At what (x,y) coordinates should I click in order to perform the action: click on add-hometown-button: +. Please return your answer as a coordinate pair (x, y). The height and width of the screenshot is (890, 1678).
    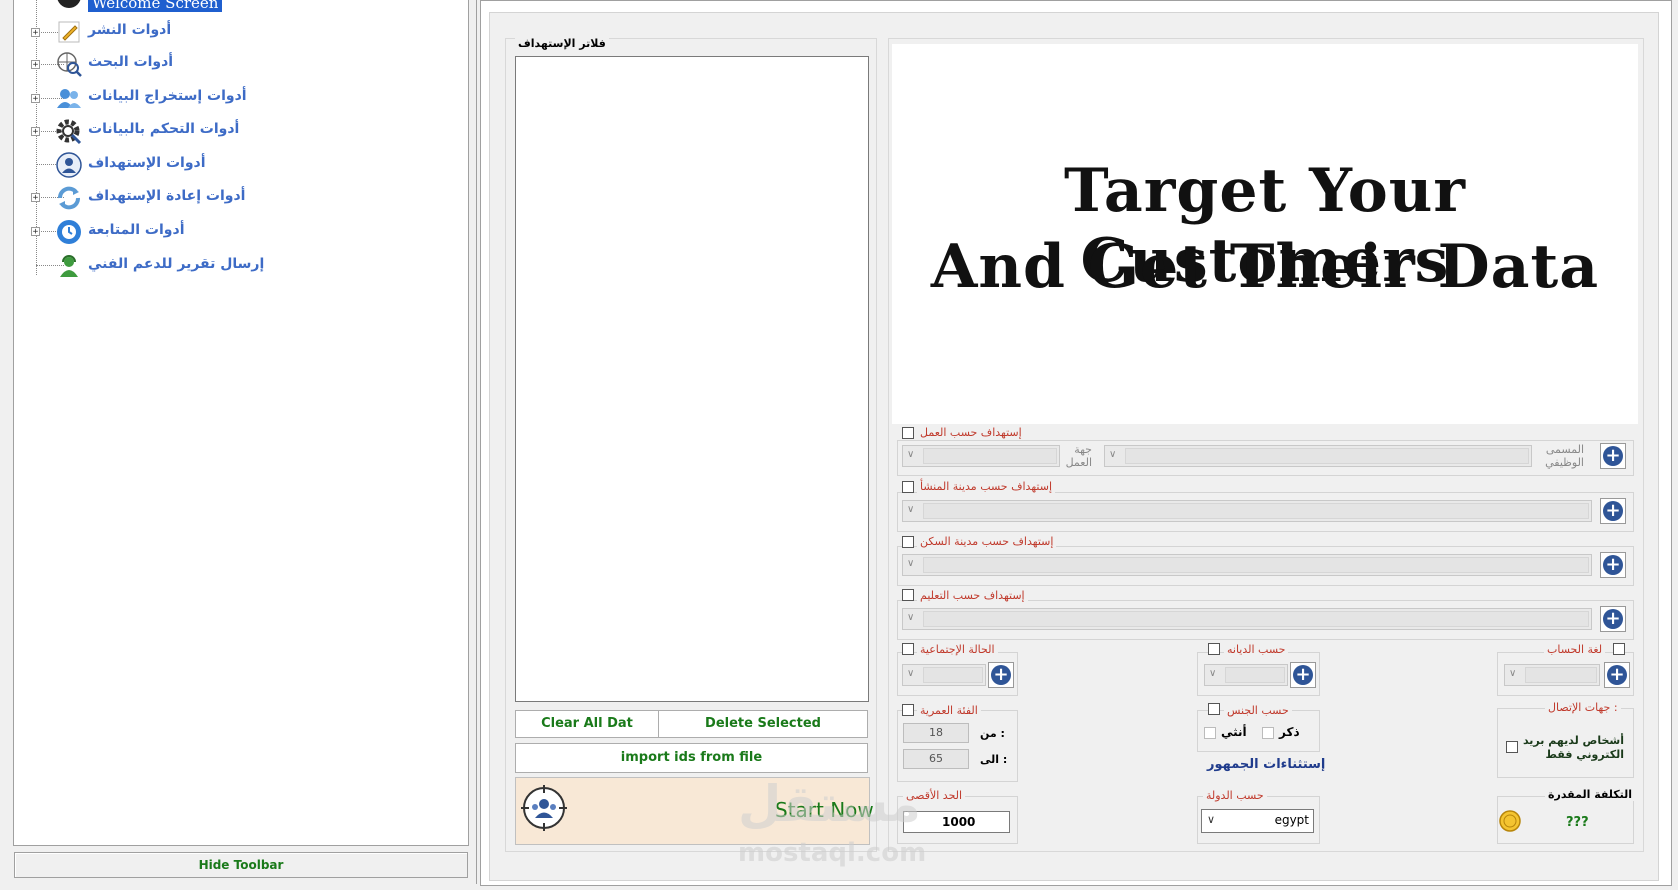
    Looking at the image, I should click on (1613, 511).